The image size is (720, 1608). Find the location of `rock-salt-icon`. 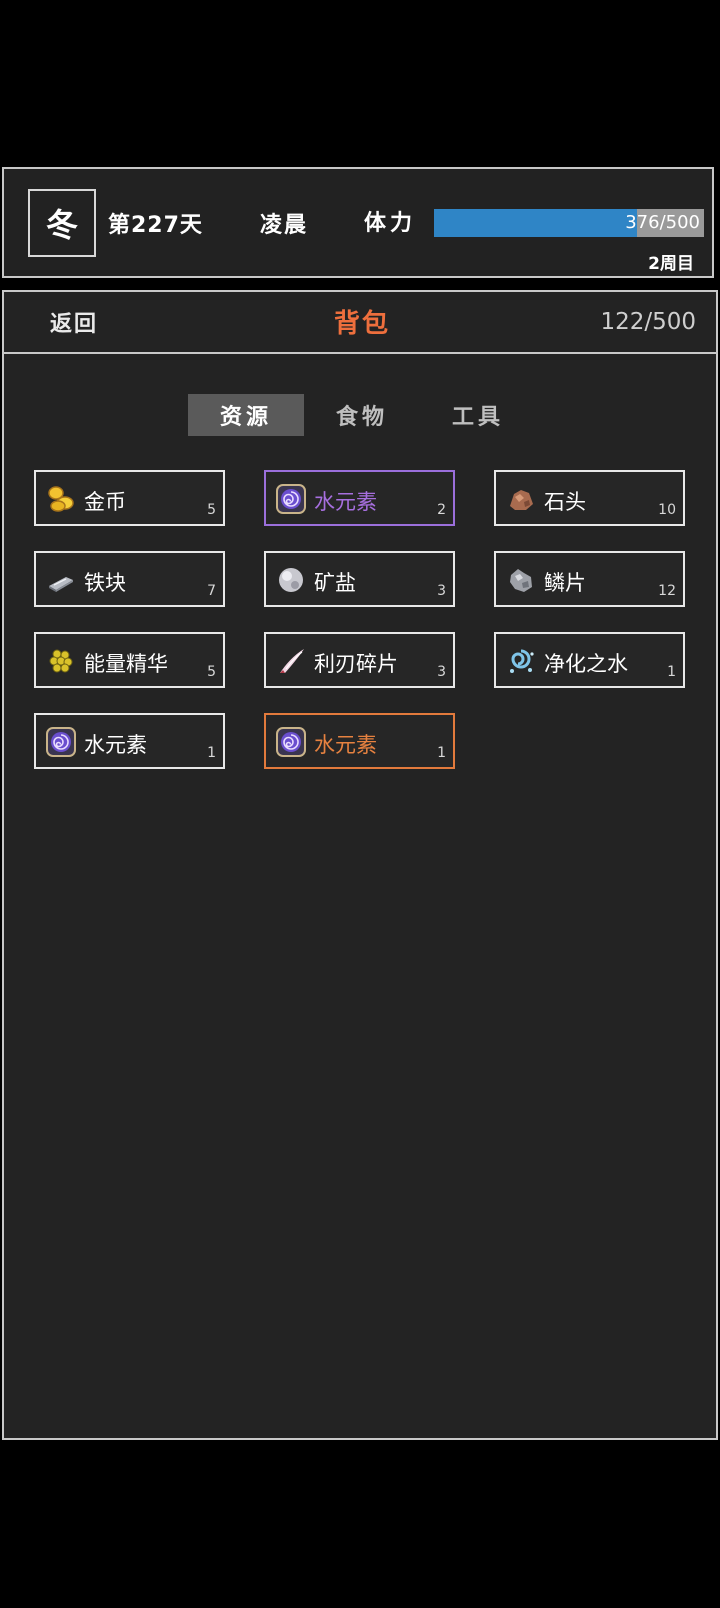

rock-salt-icon is located at coordinates (291, 580).